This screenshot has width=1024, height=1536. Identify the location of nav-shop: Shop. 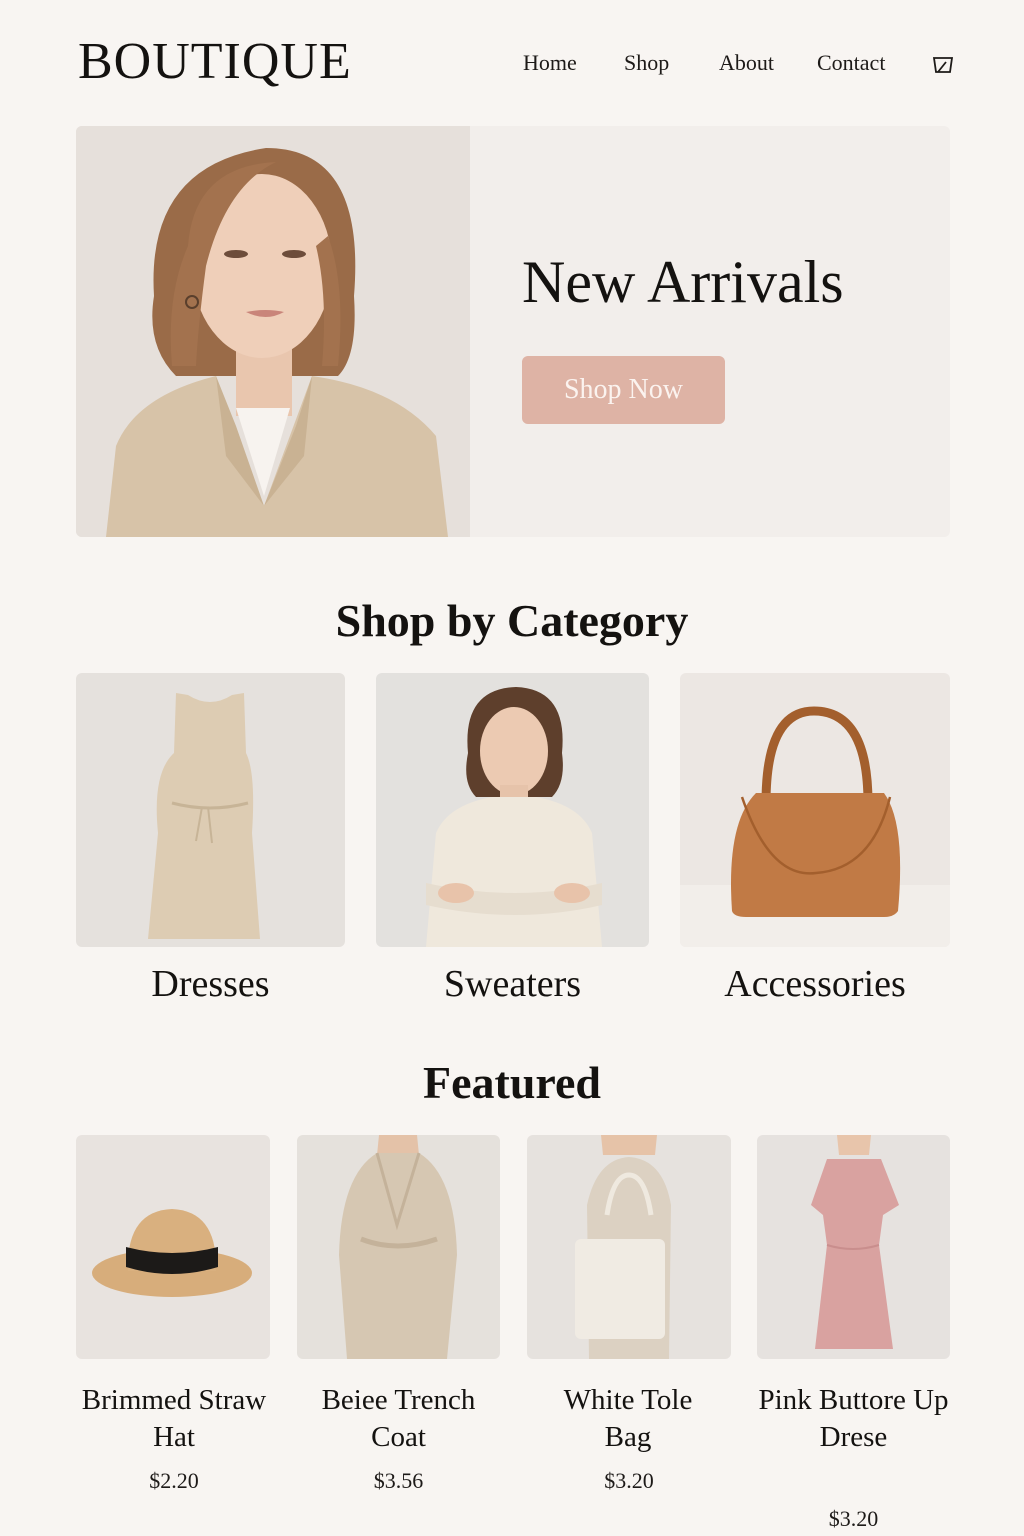
(646, 63).